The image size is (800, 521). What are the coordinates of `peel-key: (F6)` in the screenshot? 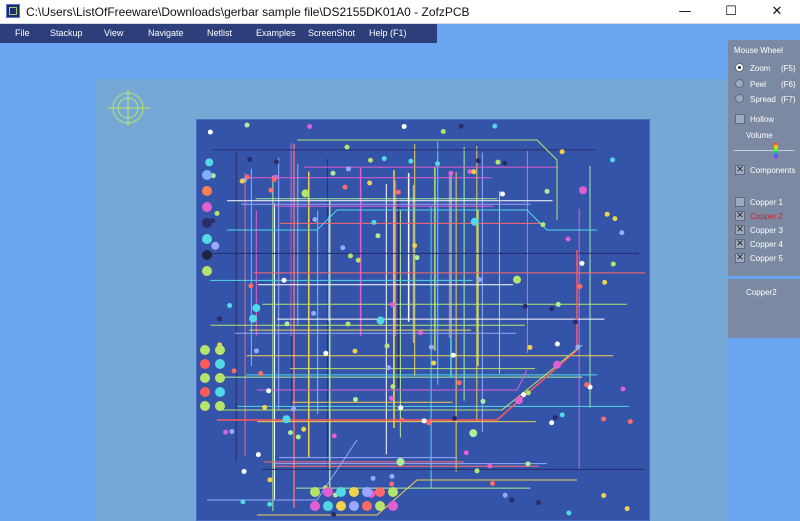 It's located at (788, 84).